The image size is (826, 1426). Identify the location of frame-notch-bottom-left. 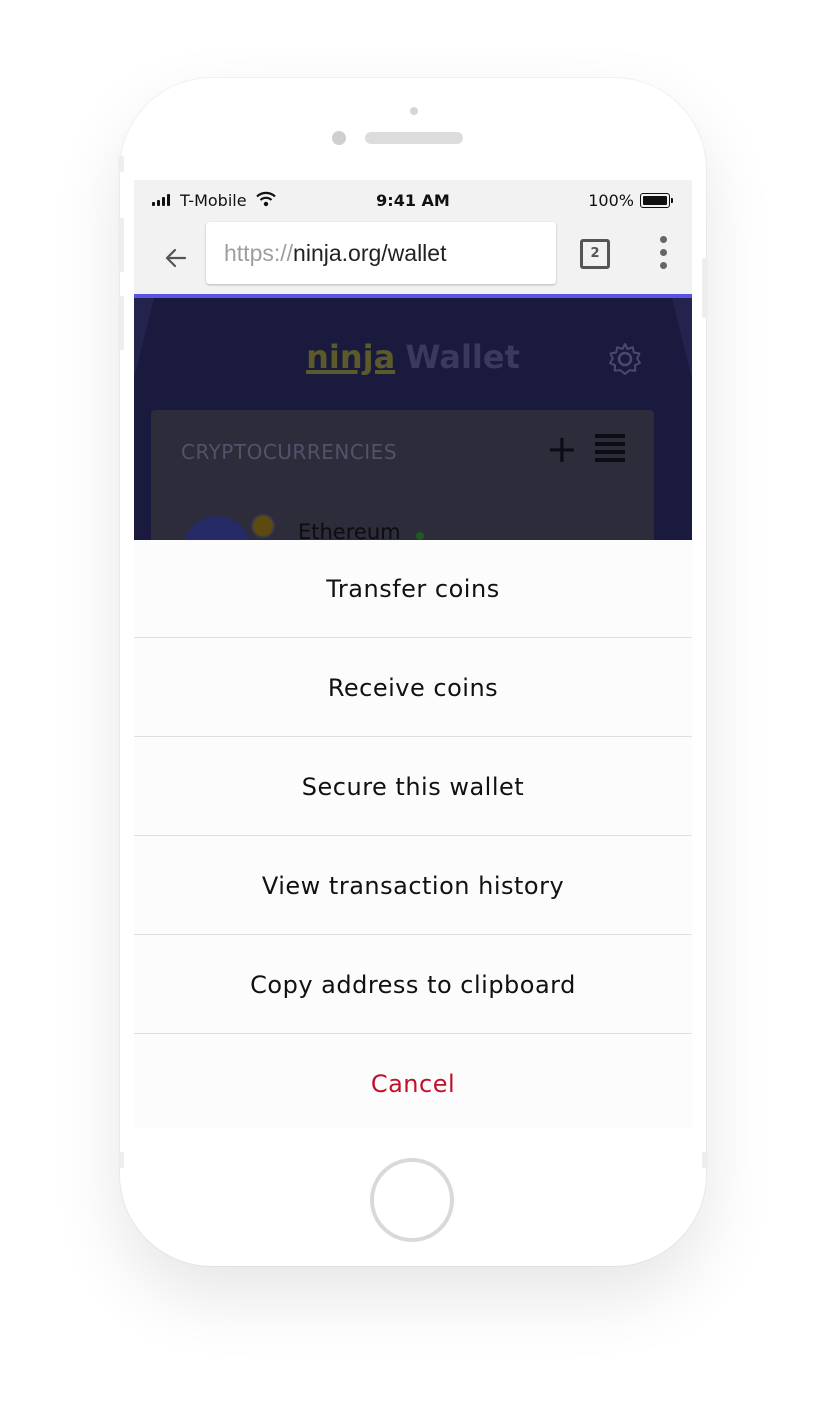
(121, 1160).